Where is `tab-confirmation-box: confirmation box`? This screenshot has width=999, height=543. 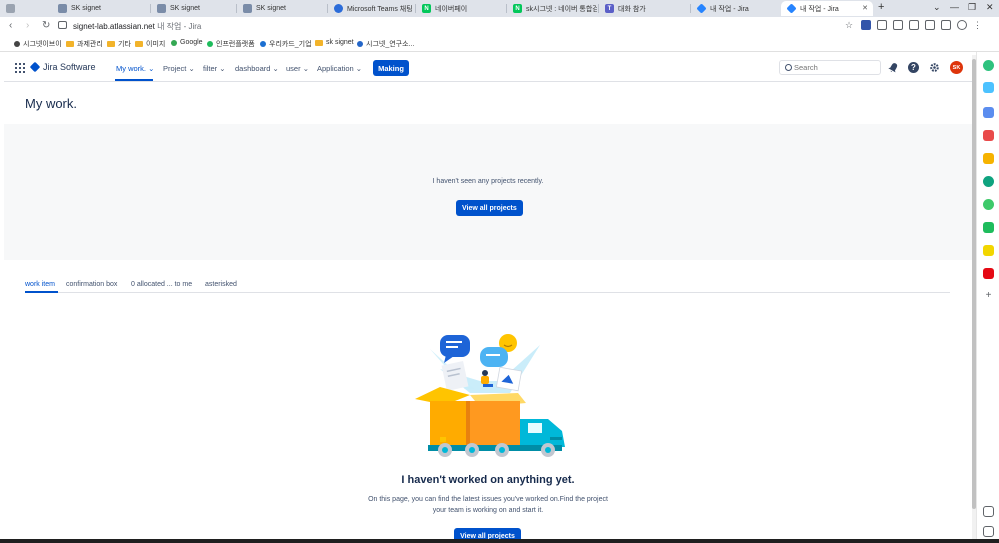
tab-confirmation-box: confirmation box is located at coordinates (91, 284).